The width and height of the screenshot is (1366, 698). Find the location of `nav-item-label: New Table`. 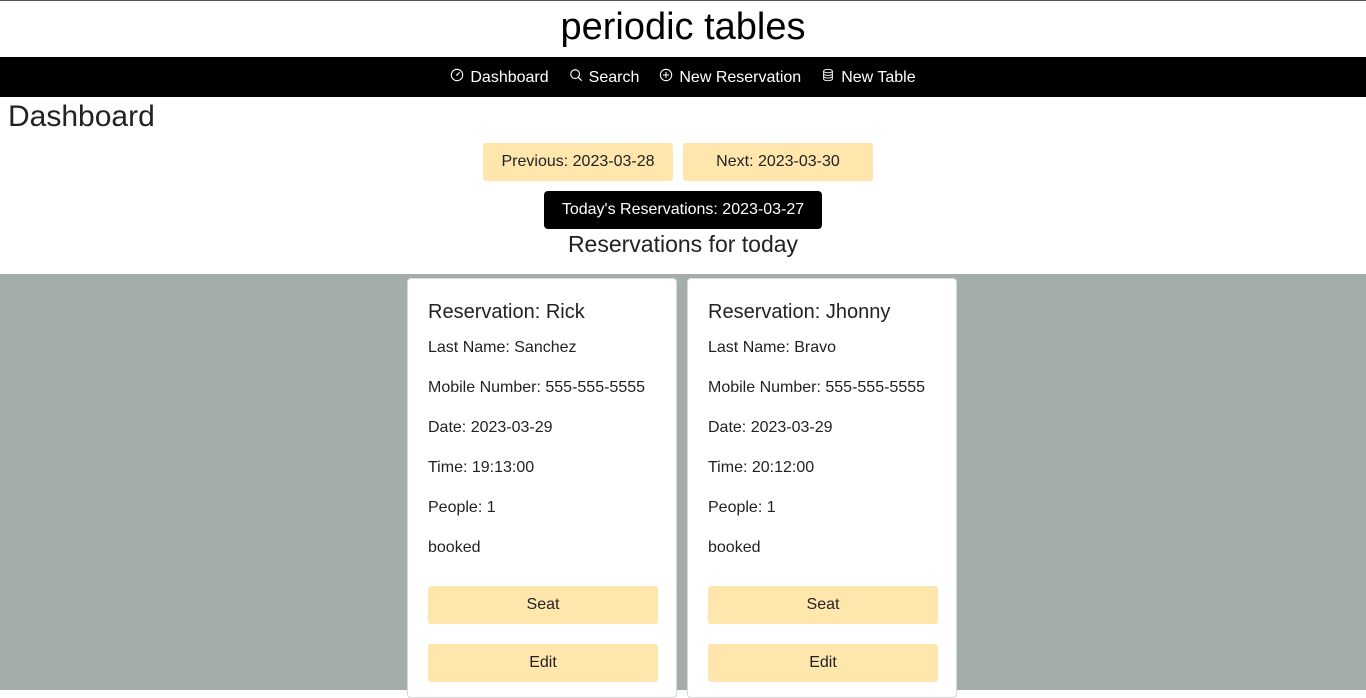

nav-item-label: New Table is located at coordinates (878, 77).